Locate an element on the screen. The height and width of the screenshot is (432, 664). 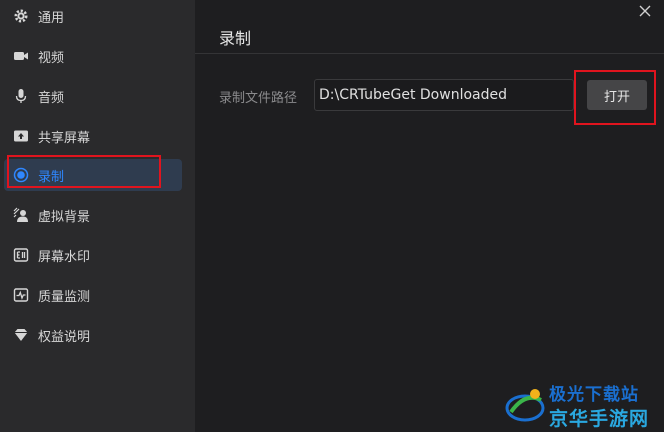
sidebar-item-general: 通用 is located at coordinates (93, 16).